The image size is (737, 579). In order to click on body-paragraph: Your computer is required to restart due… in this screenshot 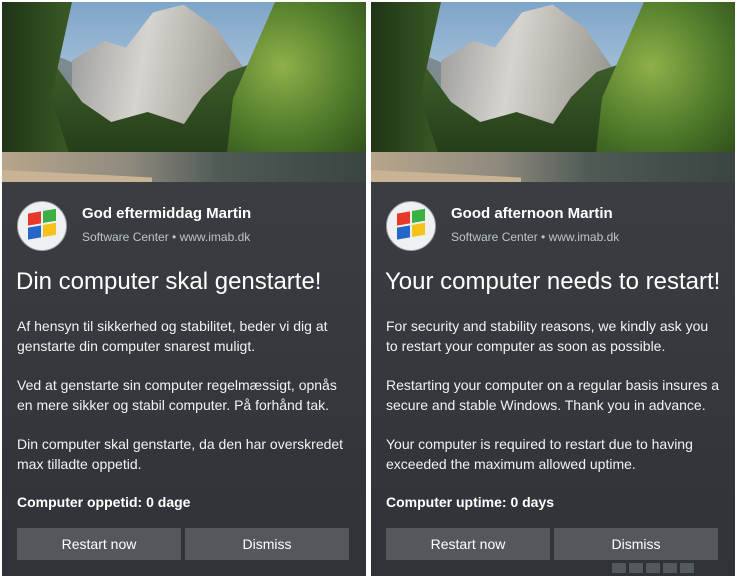, I will do `click(539, 454)`.